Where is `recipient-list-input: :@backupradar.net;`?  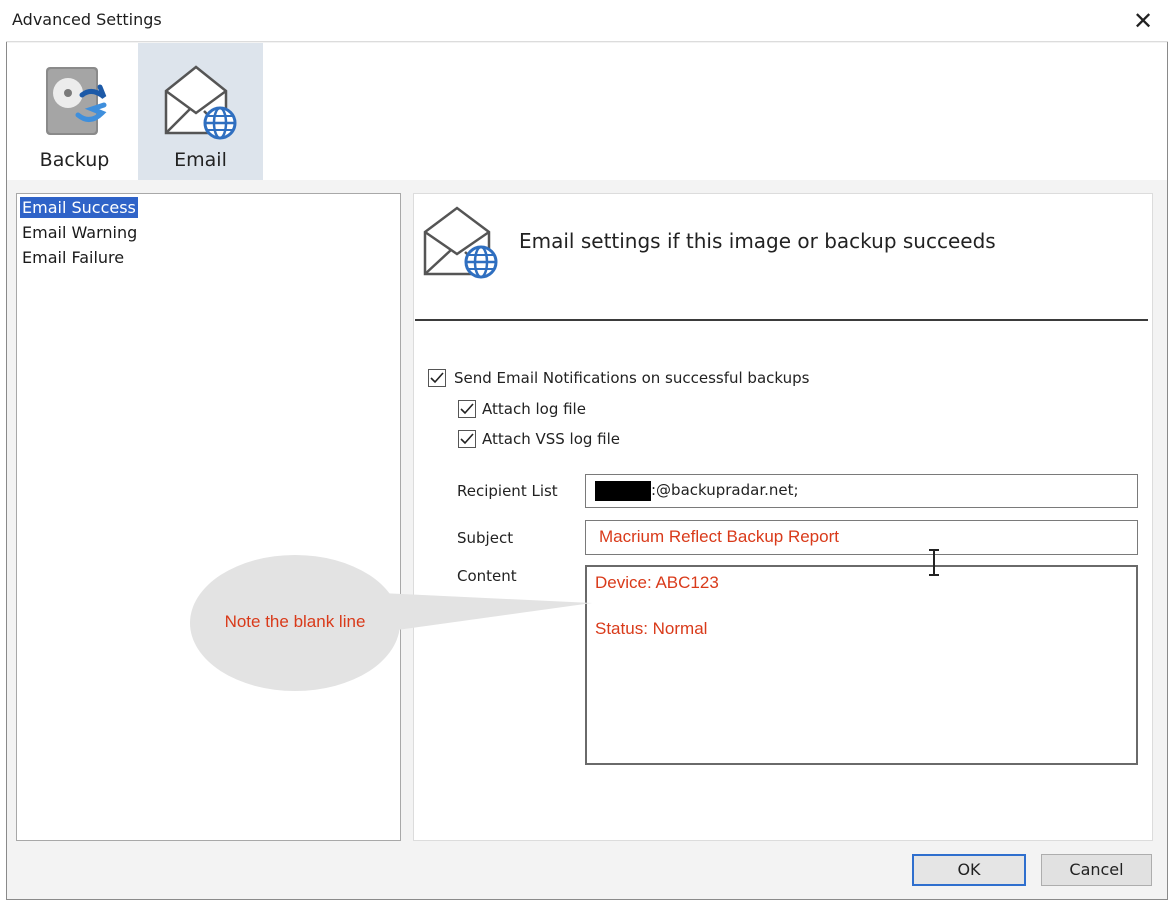
recipient-list-input: :@backupradar.net; is located at coordinates (861, 491).